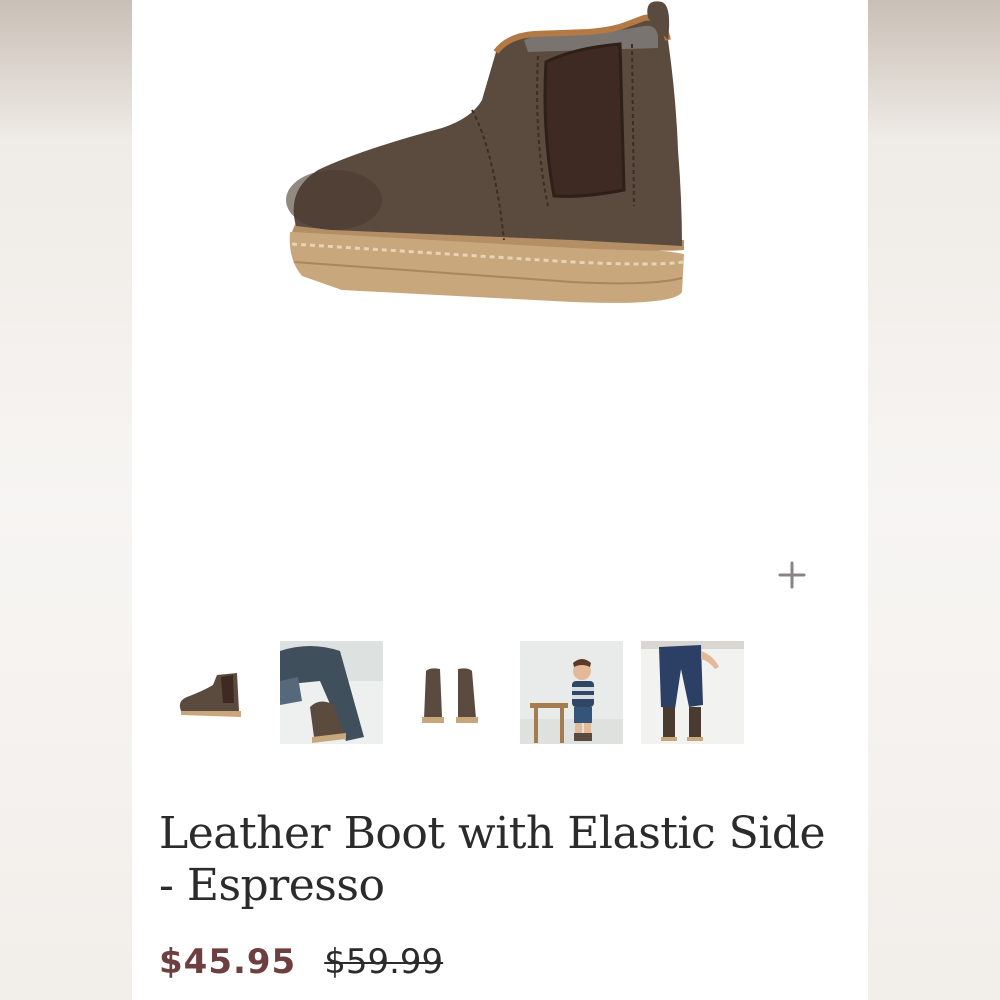 The image size is (1000, 1000). I want to click on sale-price: $45.95, so click(228, 962).